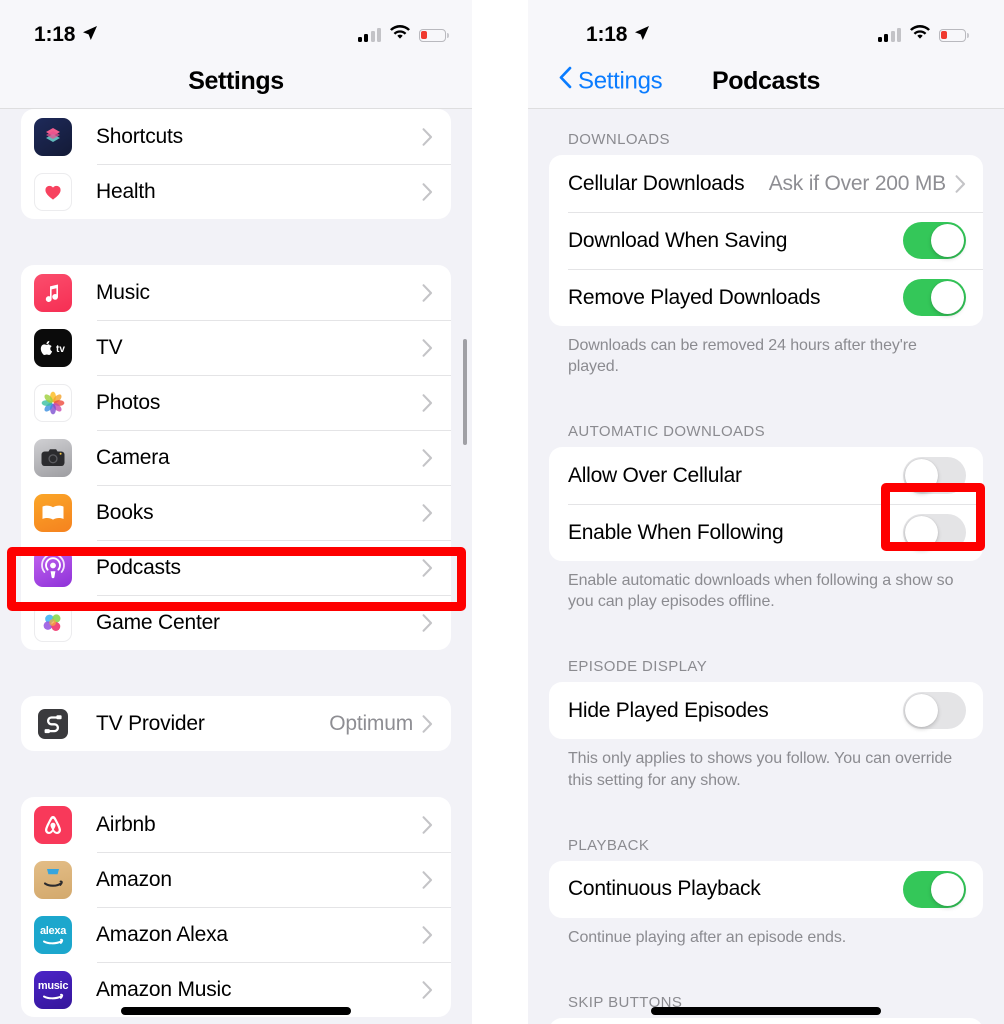 Image resolution: width=1004 pixels, height=1024 pixels. What do you see at coordinates (53, 824) in the screenshot?
I see `airbnb-app-icon` at bounding box center [53, 824].